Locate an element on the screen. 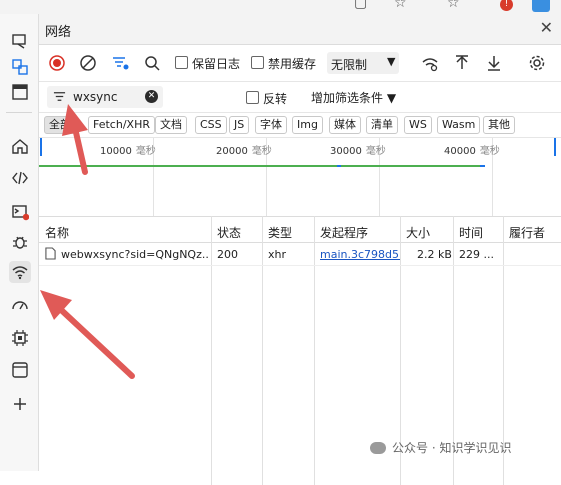 This screenshot has width=561, height=485. window-panel-icon is located at coordinates (20, 92).